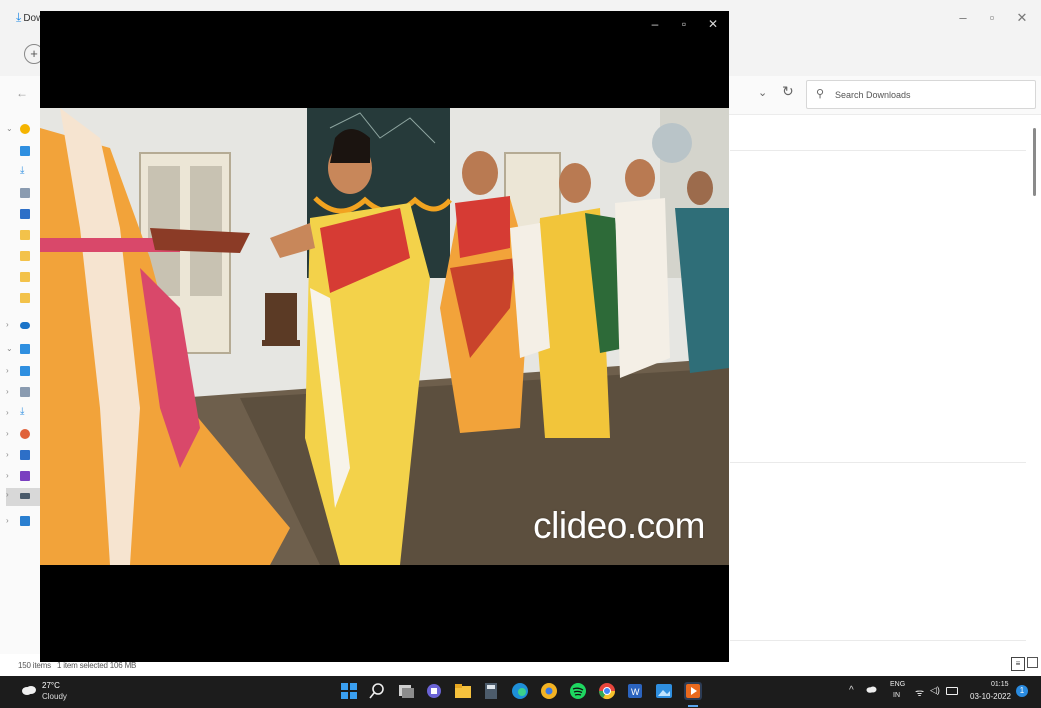 Image resolution: width=1041 pixels, height=708 pixels. Describe the element at coordinates (22, 93) in the screenshot. I see `back-arrow-icon: ←` at that location.